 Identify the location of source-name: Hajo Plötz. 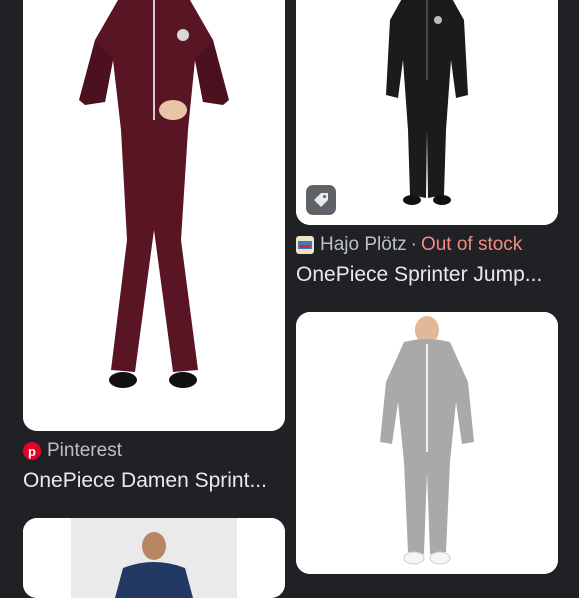
(363, 244).